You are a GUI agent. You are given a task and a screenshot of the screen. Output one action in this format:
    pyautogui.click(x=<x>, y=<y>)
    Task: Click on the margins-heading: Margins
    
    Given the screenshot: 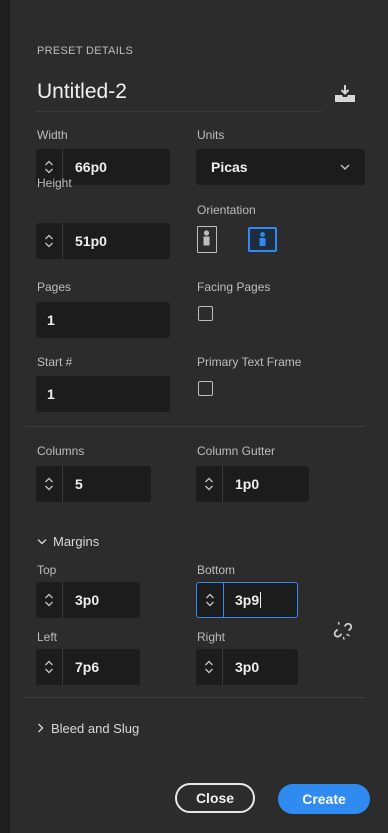 What is the action you would take?
    pyautogui.click(x=76, y=541)
    